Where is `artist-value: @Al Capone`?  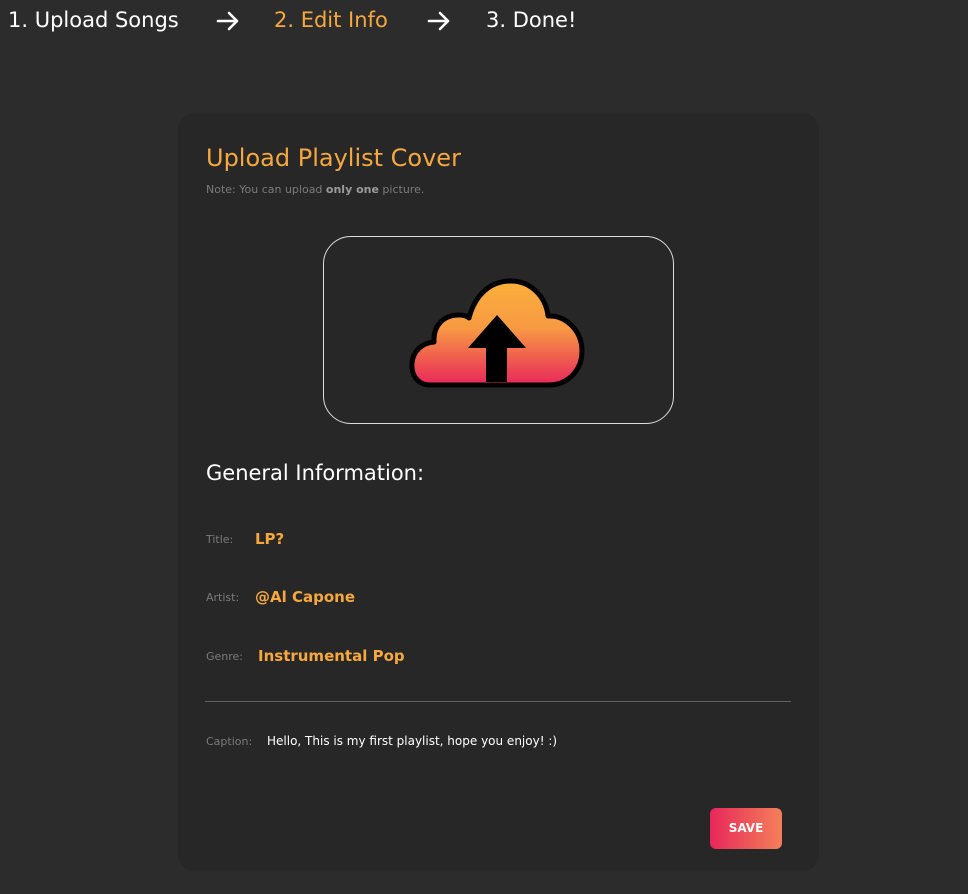 artist-value: @Al Capone is located at coordinates (305, 597).